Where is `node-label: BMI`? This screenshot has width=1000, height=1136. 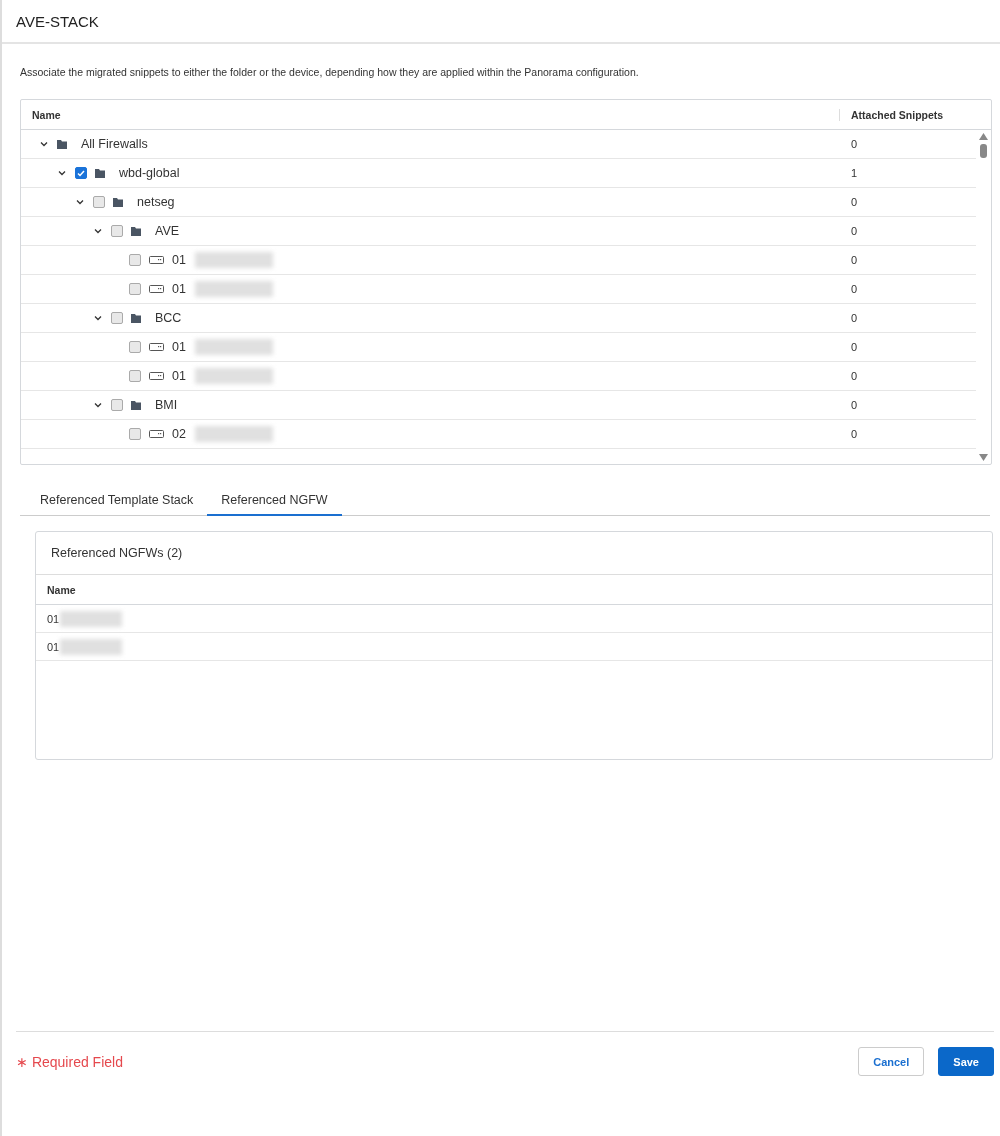
node-label: BMI is located at coordinates (166, 405).